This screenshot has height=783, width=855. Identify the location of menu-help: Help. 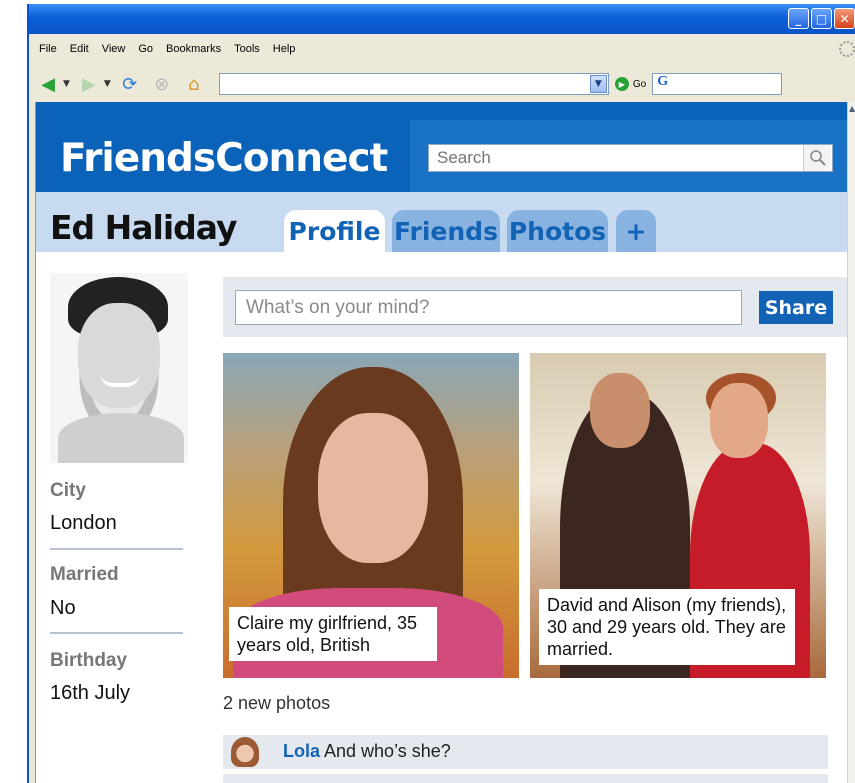
(284, 49).